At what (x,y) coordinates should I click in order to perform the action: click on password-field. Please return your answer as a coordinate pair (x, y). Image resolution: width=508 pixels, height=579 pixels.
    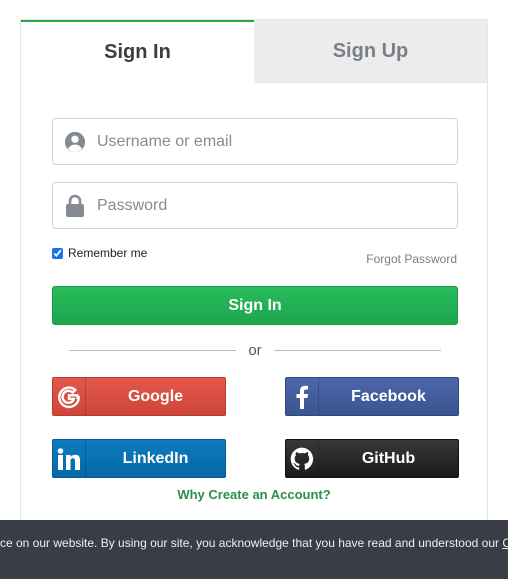
    Looking at the image, I should click on (255, 205).